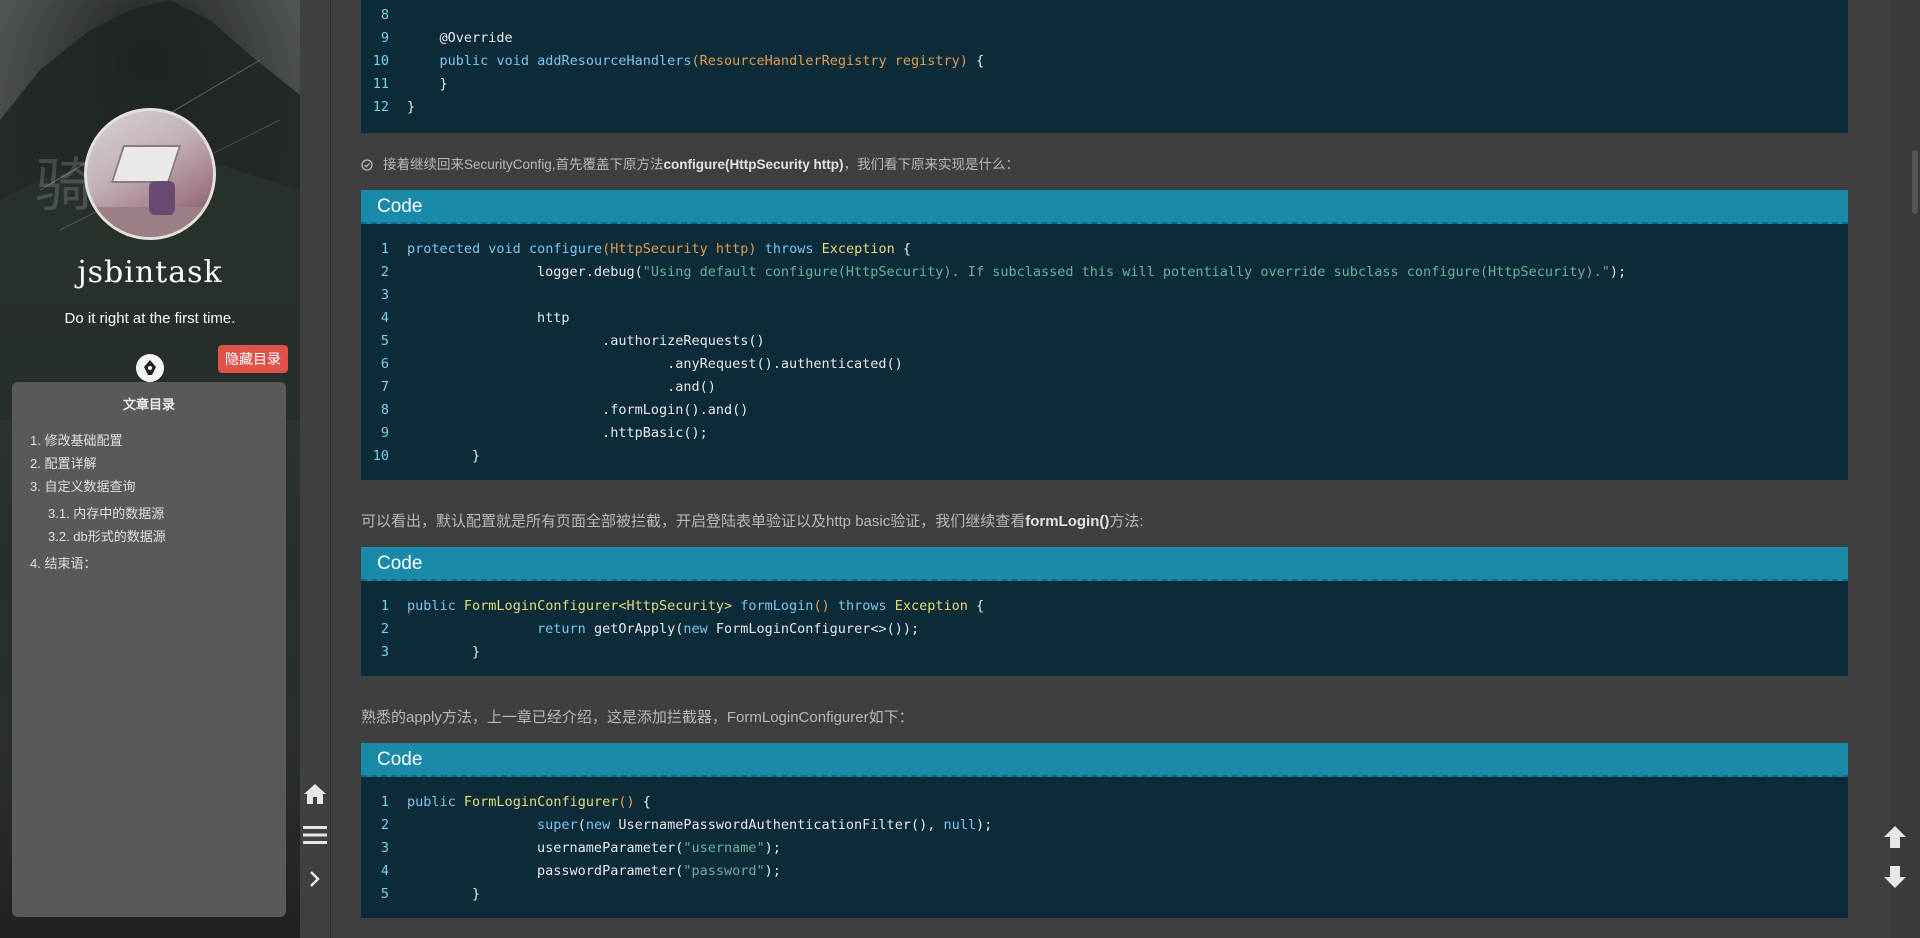  Describe the element at coordinates (1104, 15) in the screenshot. I see `code-line: 8` at that location.